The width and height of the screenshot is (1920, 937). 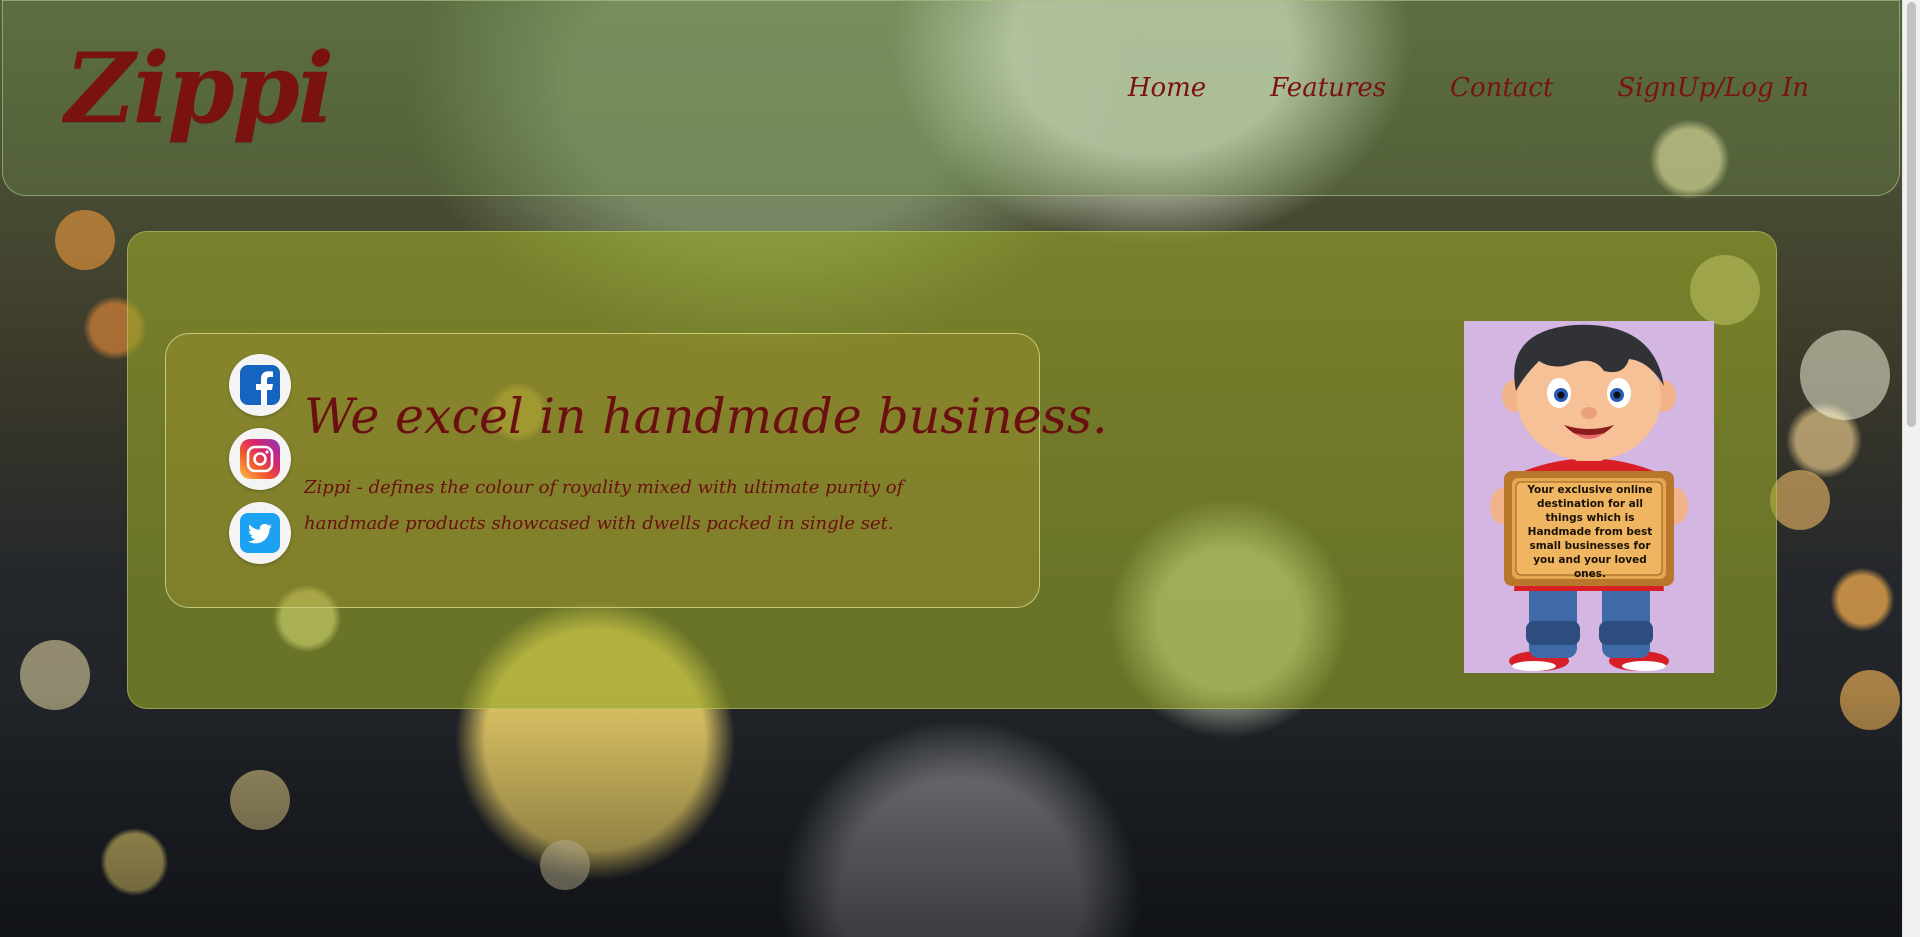 What do you see at coordinates (1328, 88) in the screenshot?
I see `nav-features-link: Features` at bounding box center [1328, 88].